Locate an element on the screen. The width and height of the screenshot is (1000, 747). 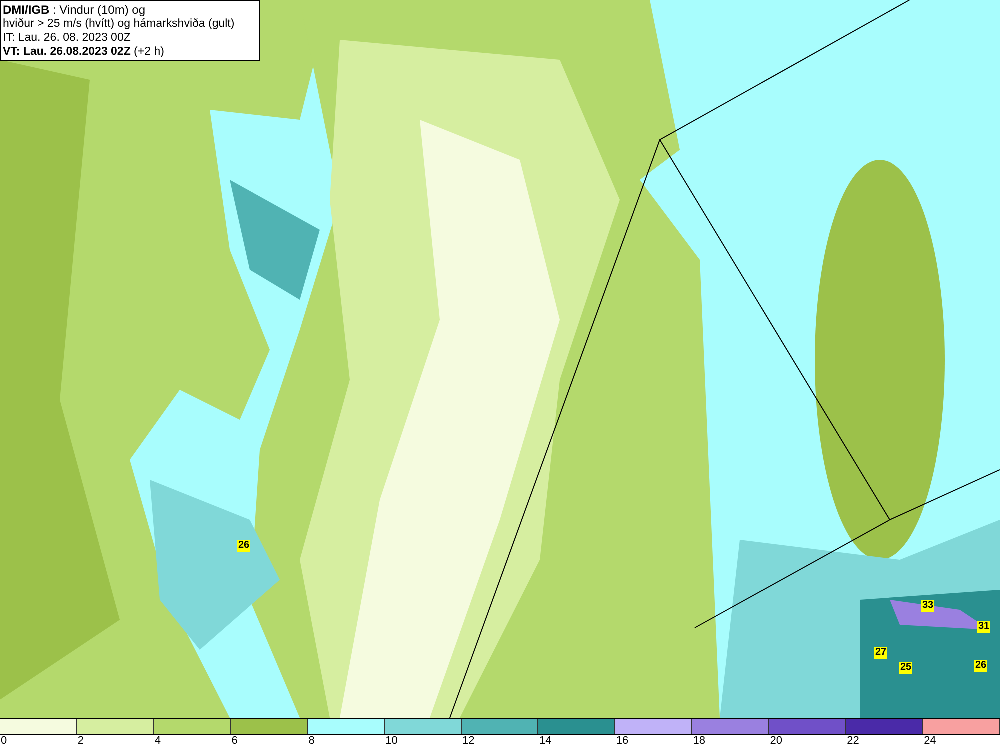
legend-tick: 12 is located at coordinates (468, 741).